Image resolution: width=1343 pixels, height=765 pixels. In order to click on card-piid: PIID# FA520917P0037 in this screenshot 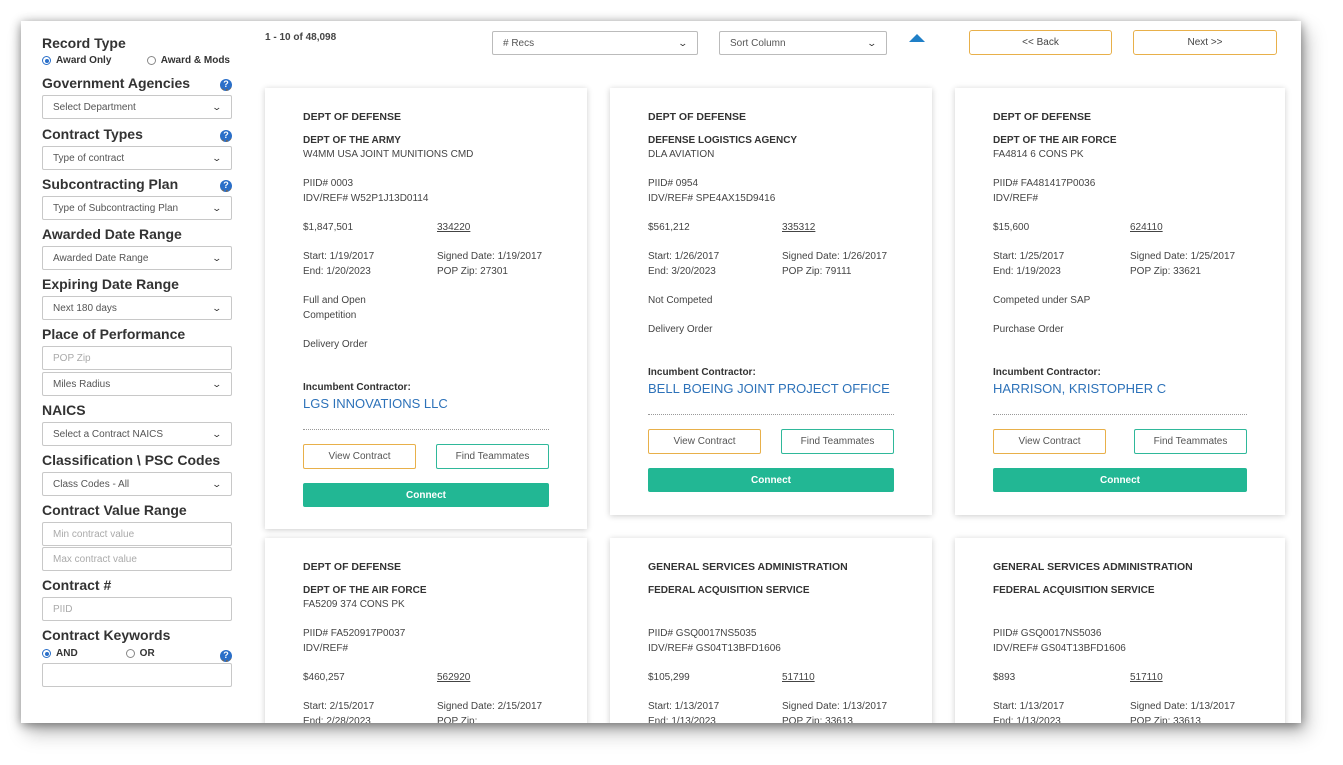, I will do `click(354, 633)`.